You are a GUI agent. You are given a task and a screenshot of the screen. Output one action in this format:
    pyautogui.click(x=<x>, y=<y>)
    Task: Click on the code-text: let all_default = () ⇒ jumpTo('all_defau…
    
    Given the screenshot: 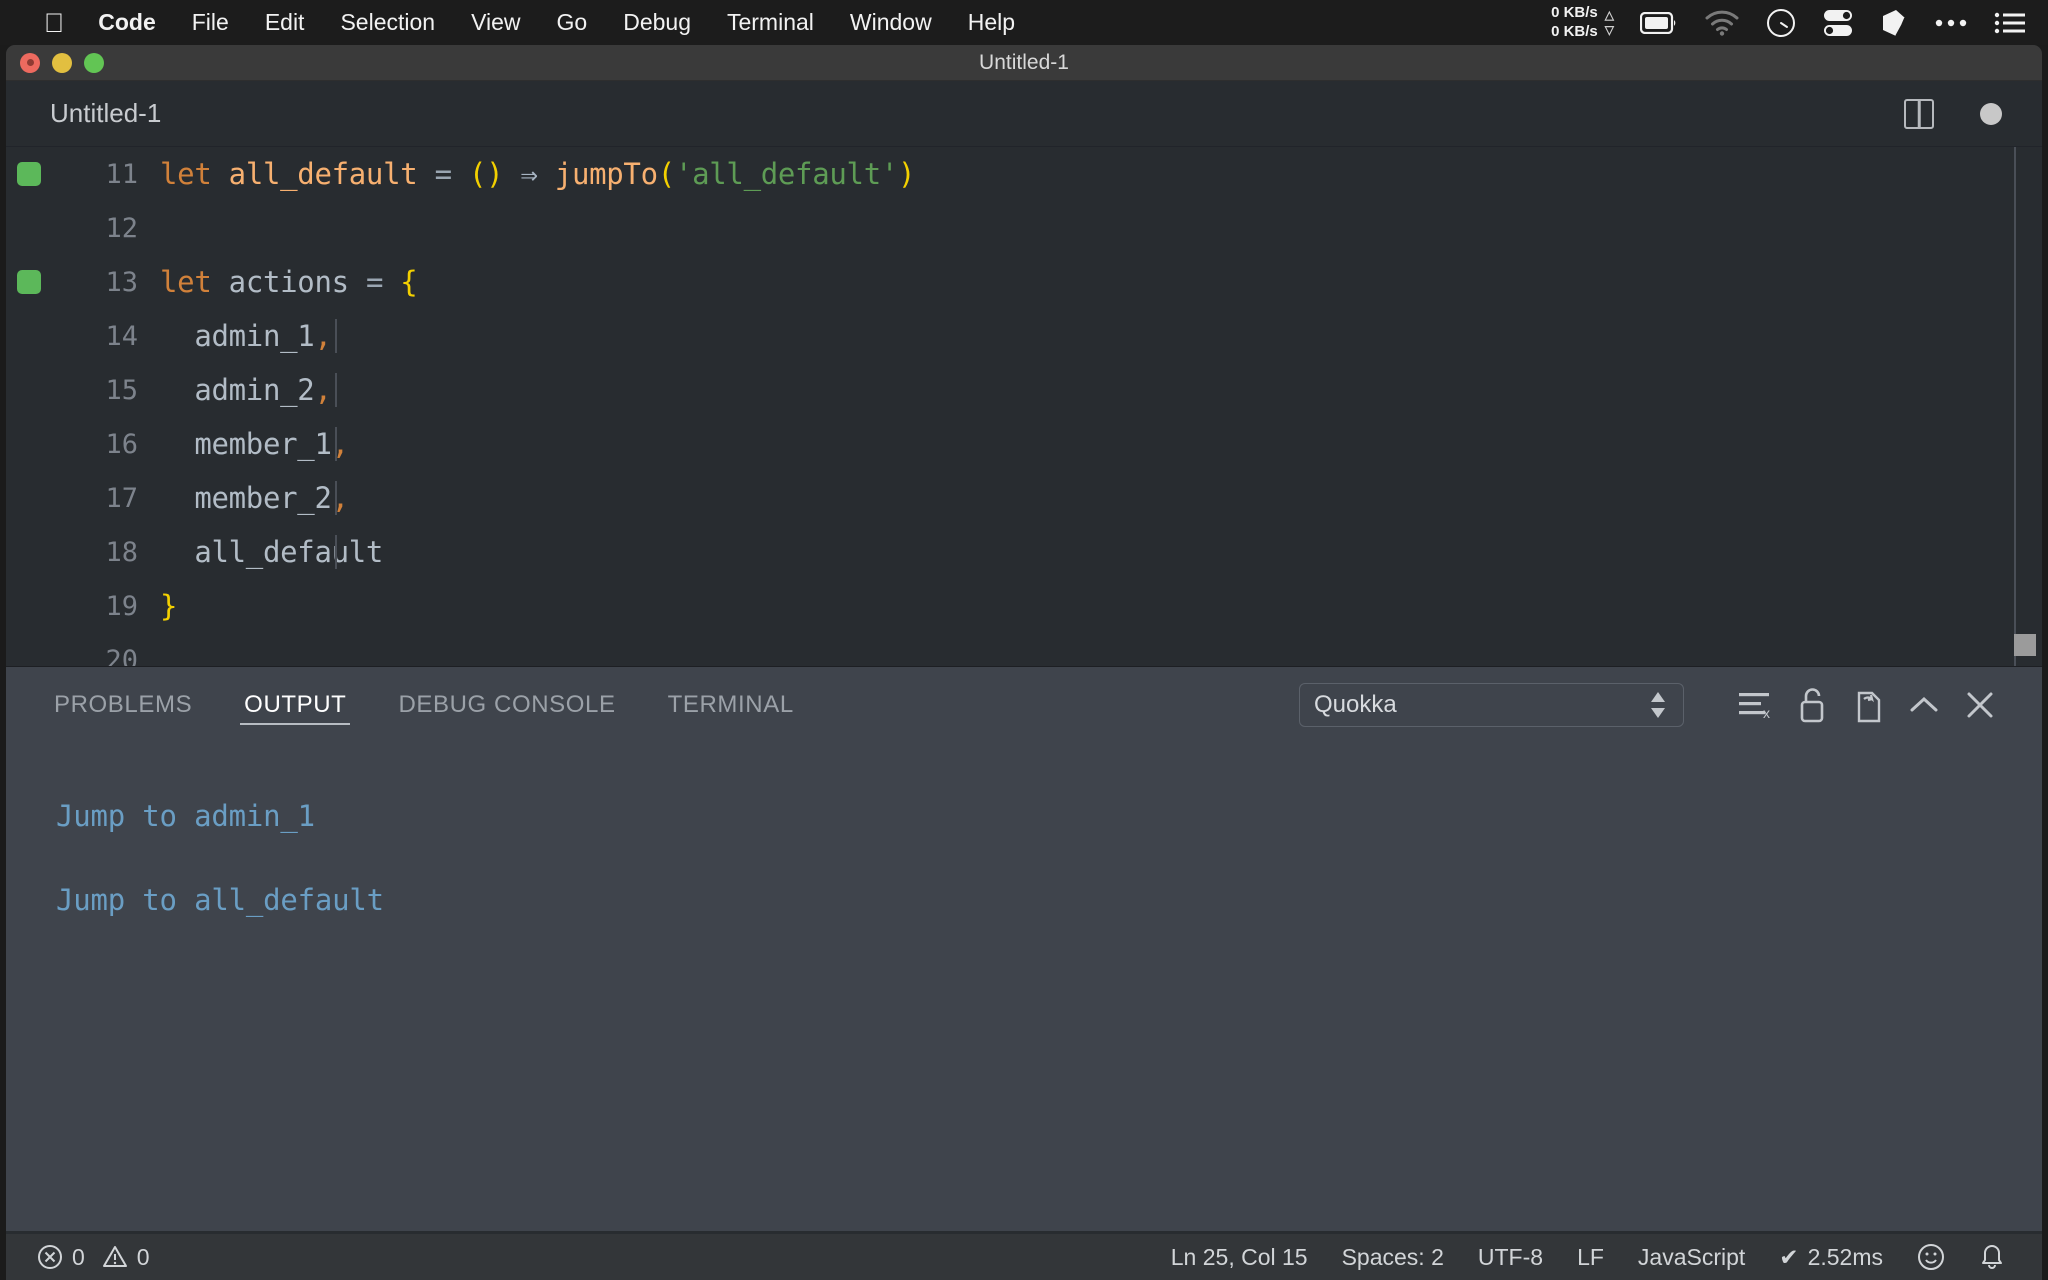 What is the action you would take?
    pyautogui.click(x=1101, y=174)
    